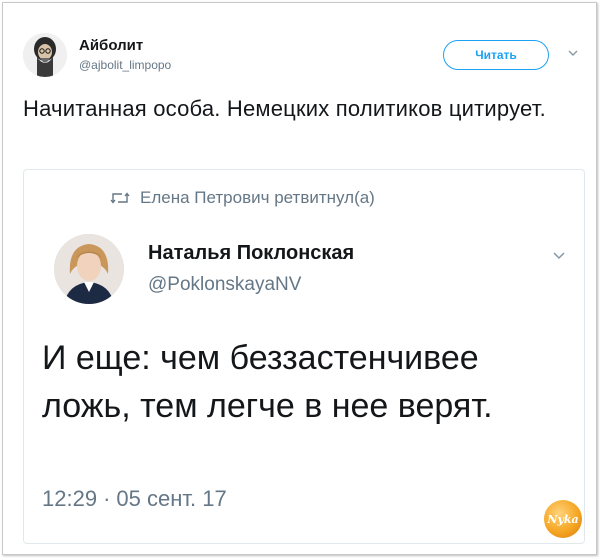 This screenshot has height=559, width=601. What do you see at coordinates (496, 55) in the screenshot?
I see `follow-button: Читать` at bounding box center [496, 55].